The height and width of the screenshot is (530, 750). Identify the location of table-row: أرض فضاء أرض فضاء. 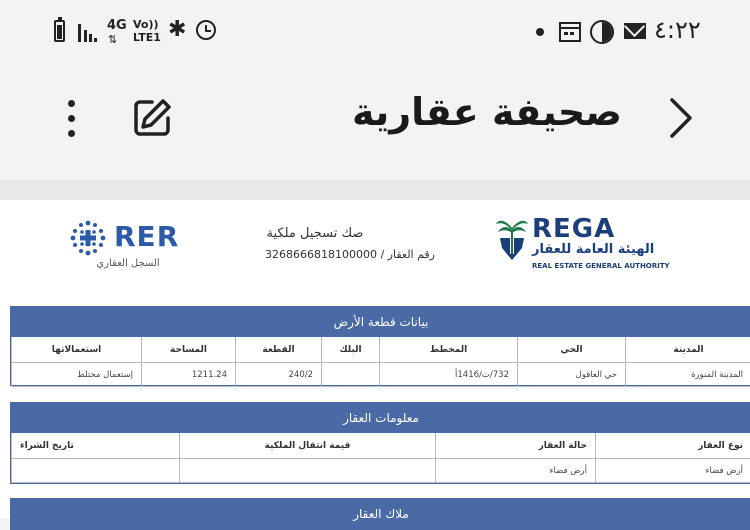
(380, 471).